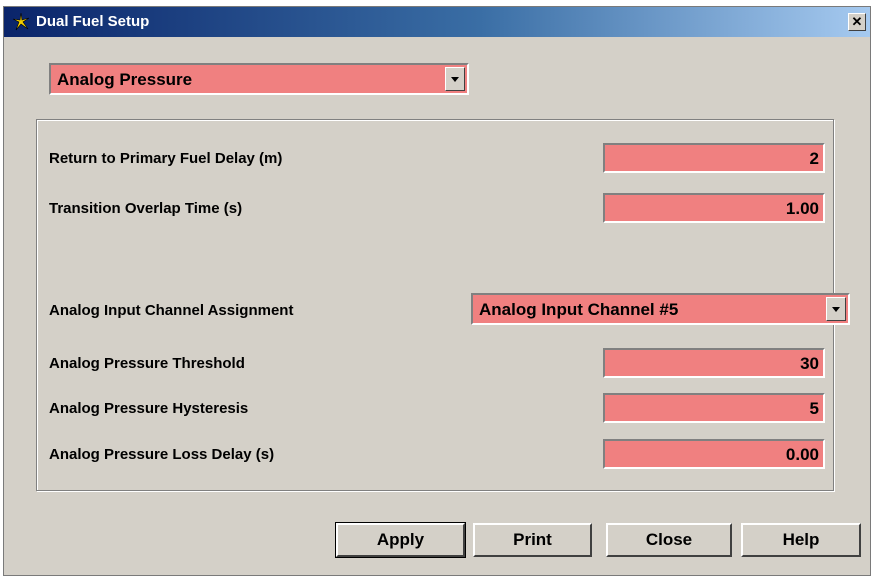 The image size is (880, 578). I want to click on pressure-loss-delay-field: 0.00, so click(714, 454).